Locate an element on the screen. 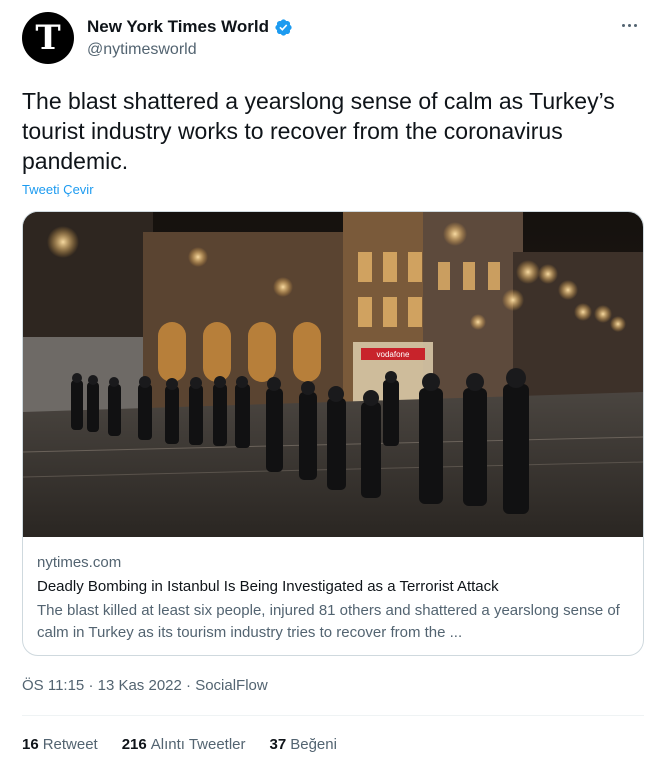  avatar: T is located at coordinates (48, 38).